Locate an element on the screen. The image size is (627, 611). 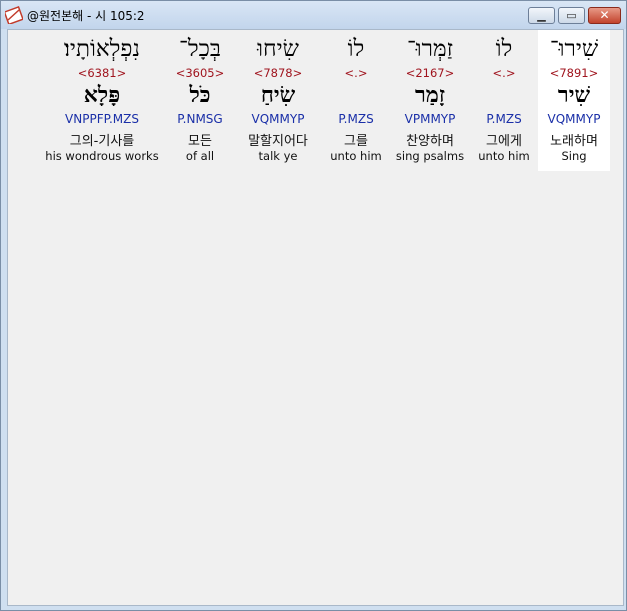
root-word: כֹּל is located at coordinates (200, 95).